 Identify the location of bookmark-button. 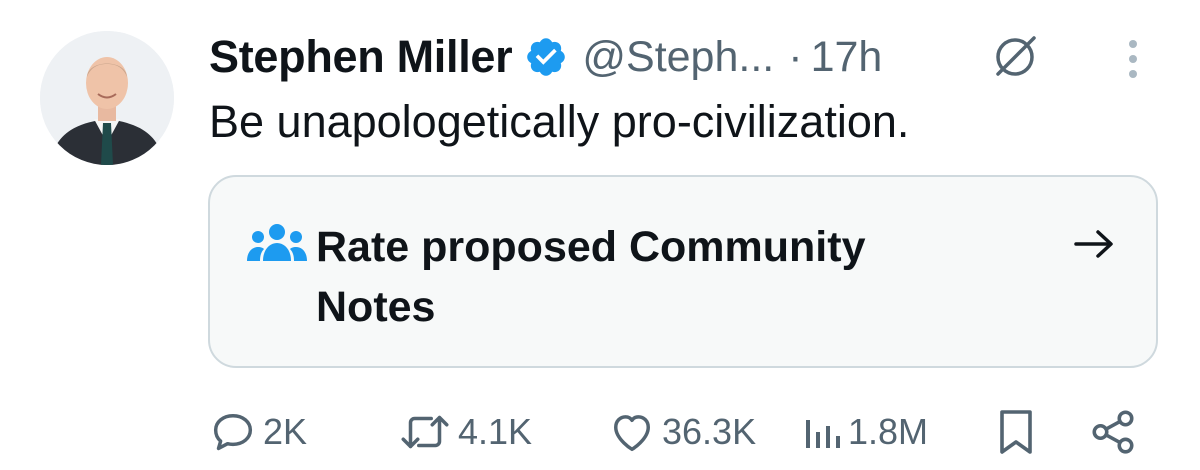
(1016, 432).